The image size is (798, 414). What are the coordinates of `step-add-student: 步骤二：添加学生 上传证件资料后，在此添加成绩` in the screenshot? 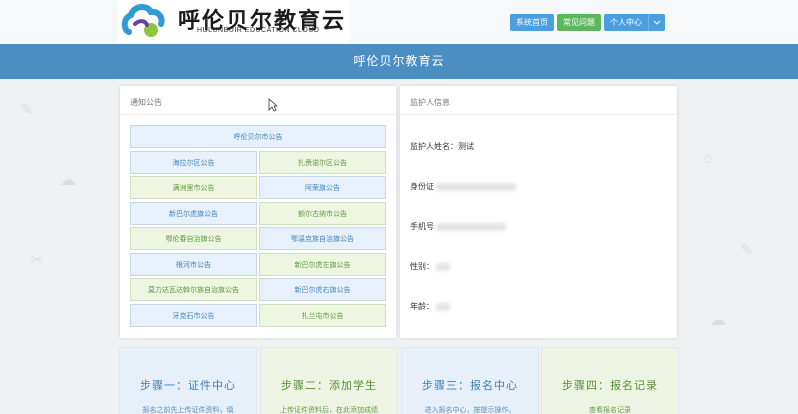 It's located at (329, 380).